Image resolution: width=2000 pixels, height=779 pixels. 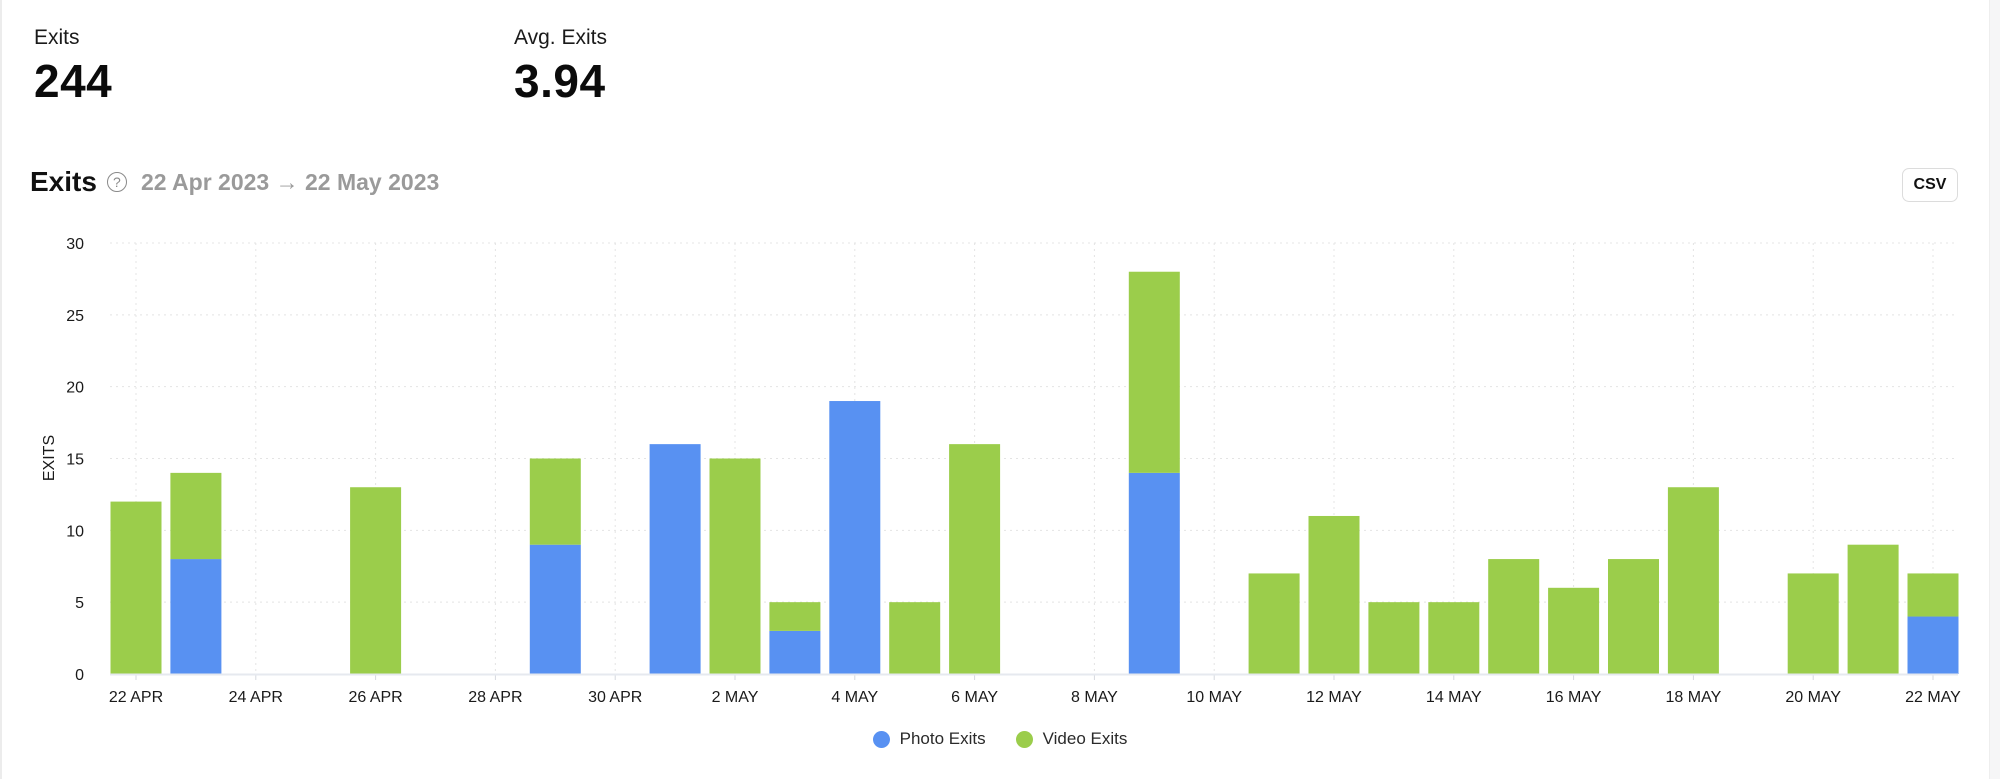 I want to click on legend-dot-photo, so click(x=881, y=739).